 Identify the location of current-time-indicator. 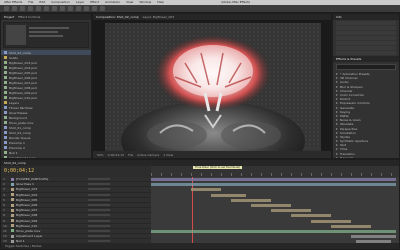
(192, 210).